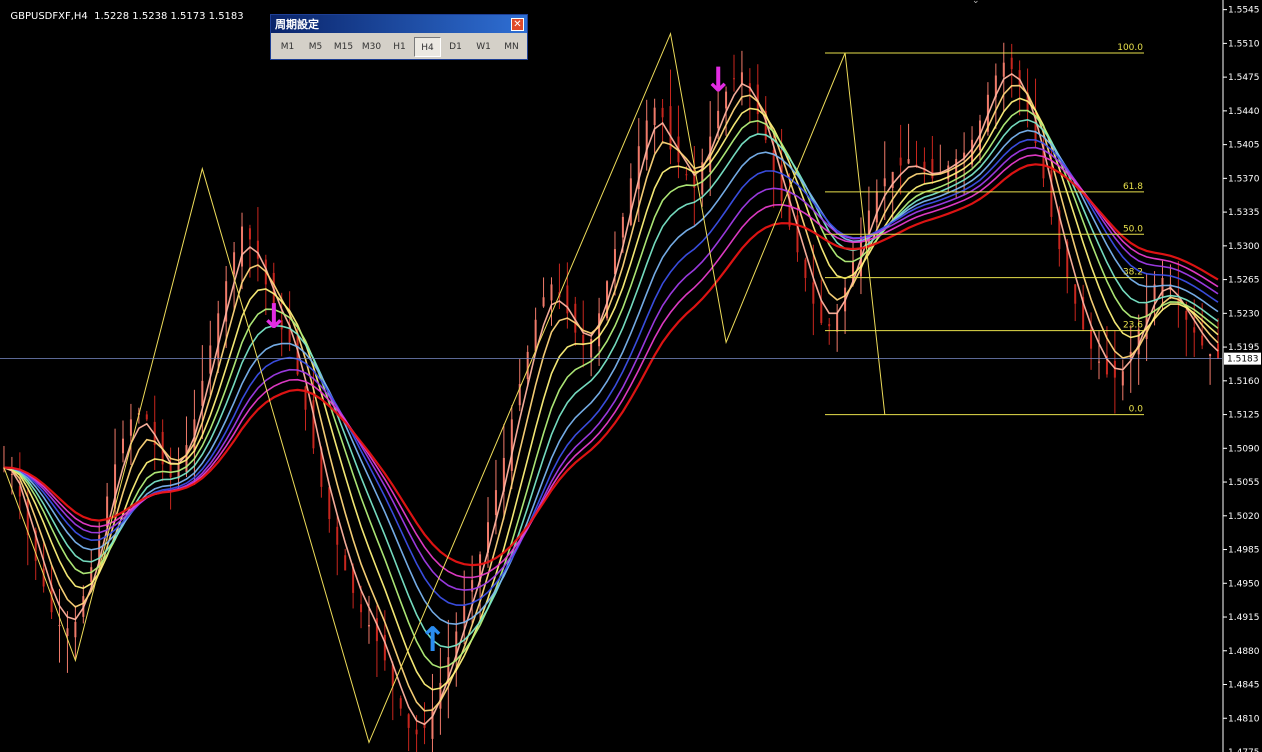 The image size is (1262, 752). What do you see at coordinates (1133, 187) in the screenshot?
I see `fib-level-label: 61.8` at bounding box center [1133, 187].